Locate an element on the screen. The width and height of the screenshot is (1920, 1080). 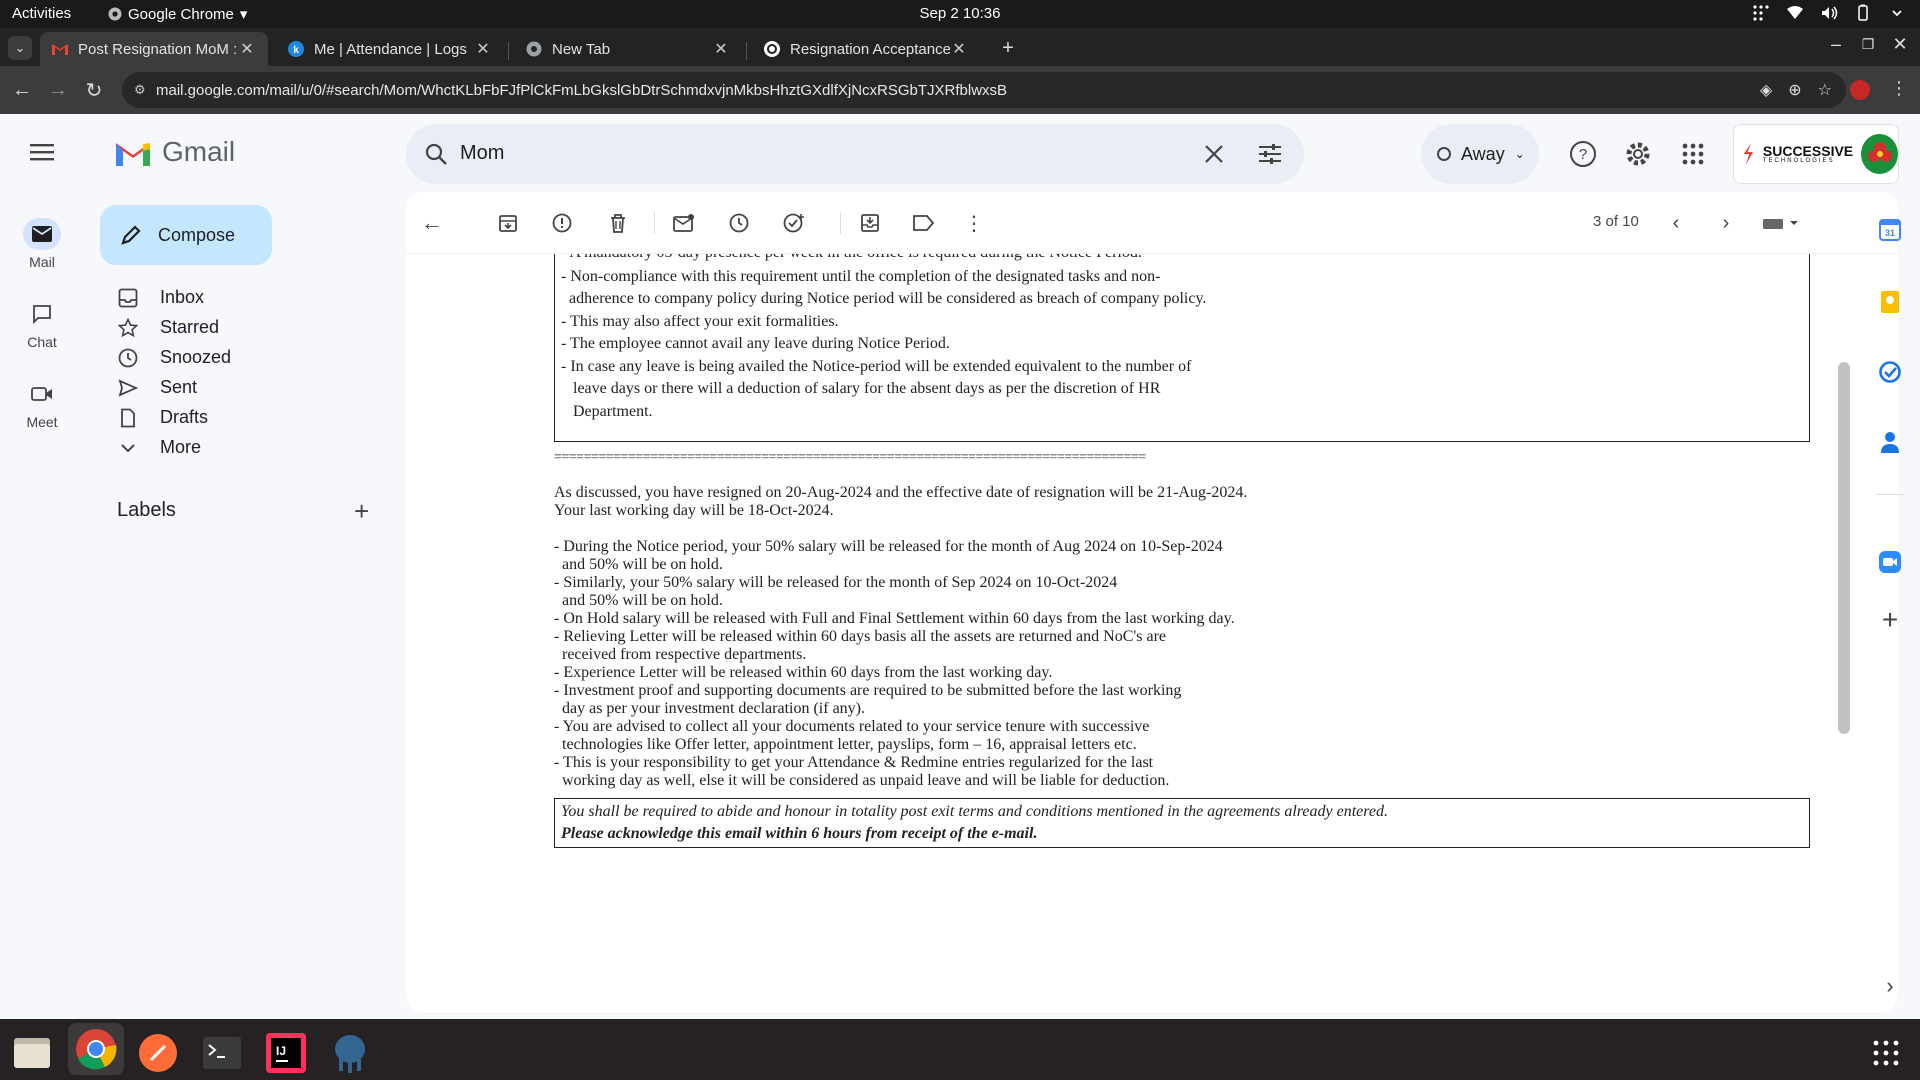
nav-starred: Starred is located at coordinates (168, 327).